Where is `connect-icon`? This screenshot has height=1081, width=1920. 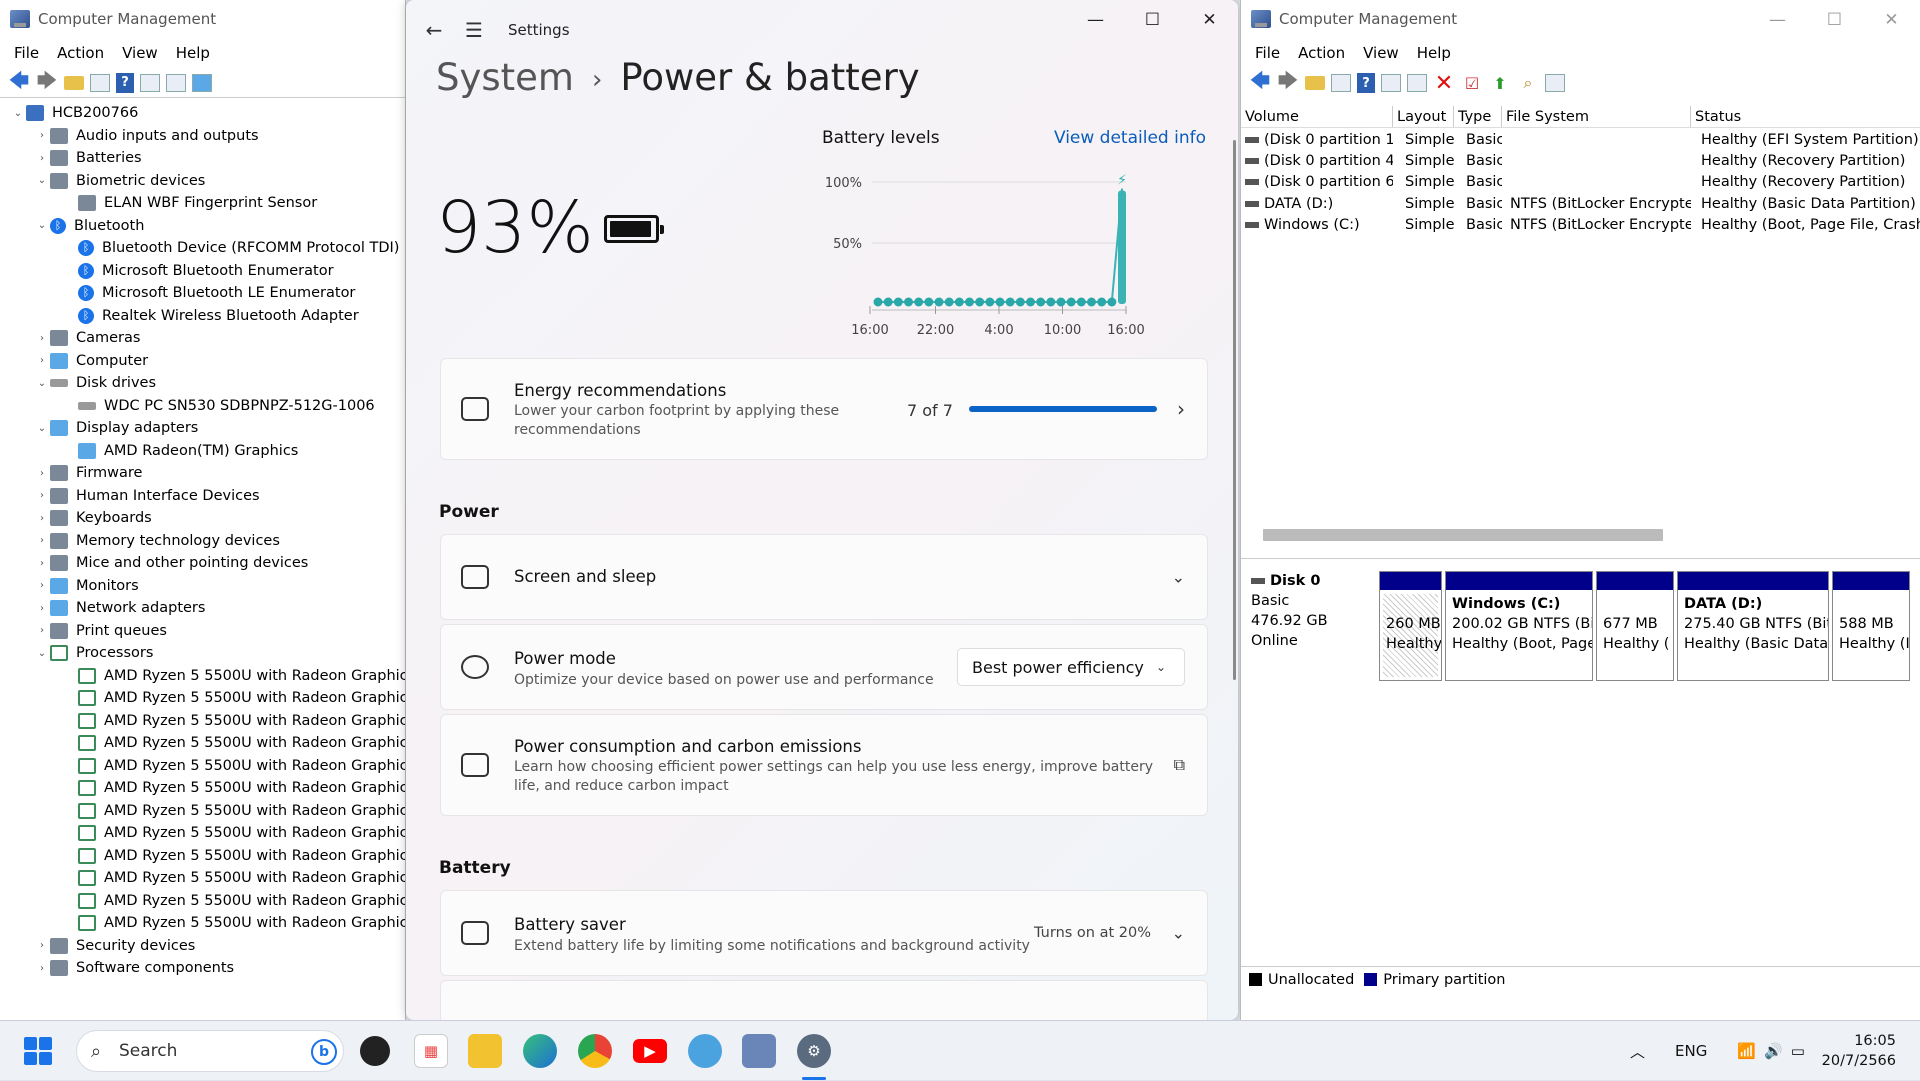
connect-icon is located at coordinates (1417, 83).